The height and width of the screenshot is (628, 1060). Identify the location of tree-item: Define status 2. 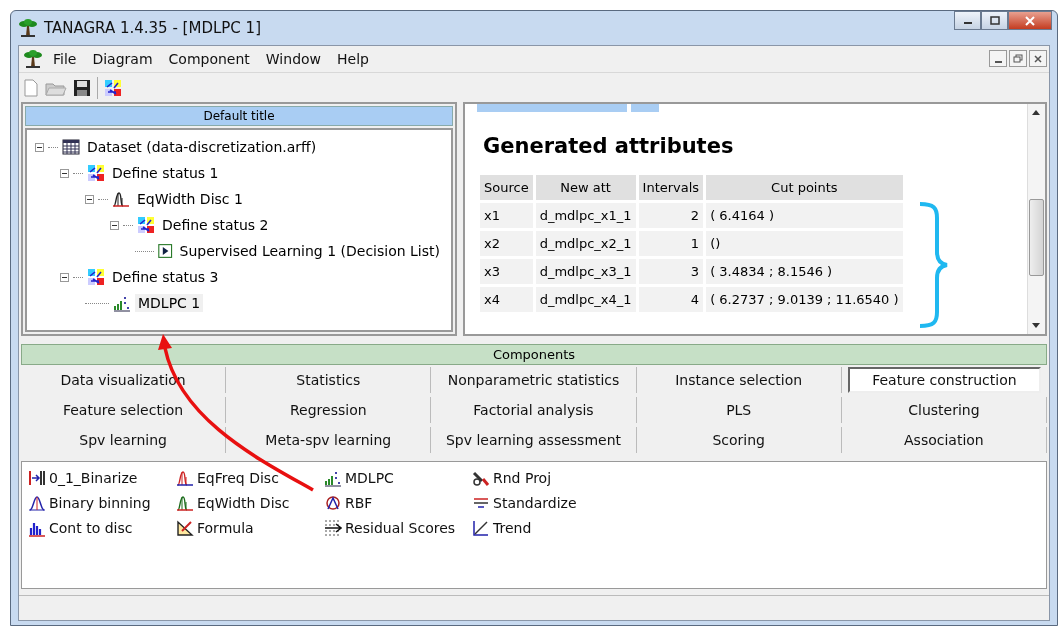
(215, 225).